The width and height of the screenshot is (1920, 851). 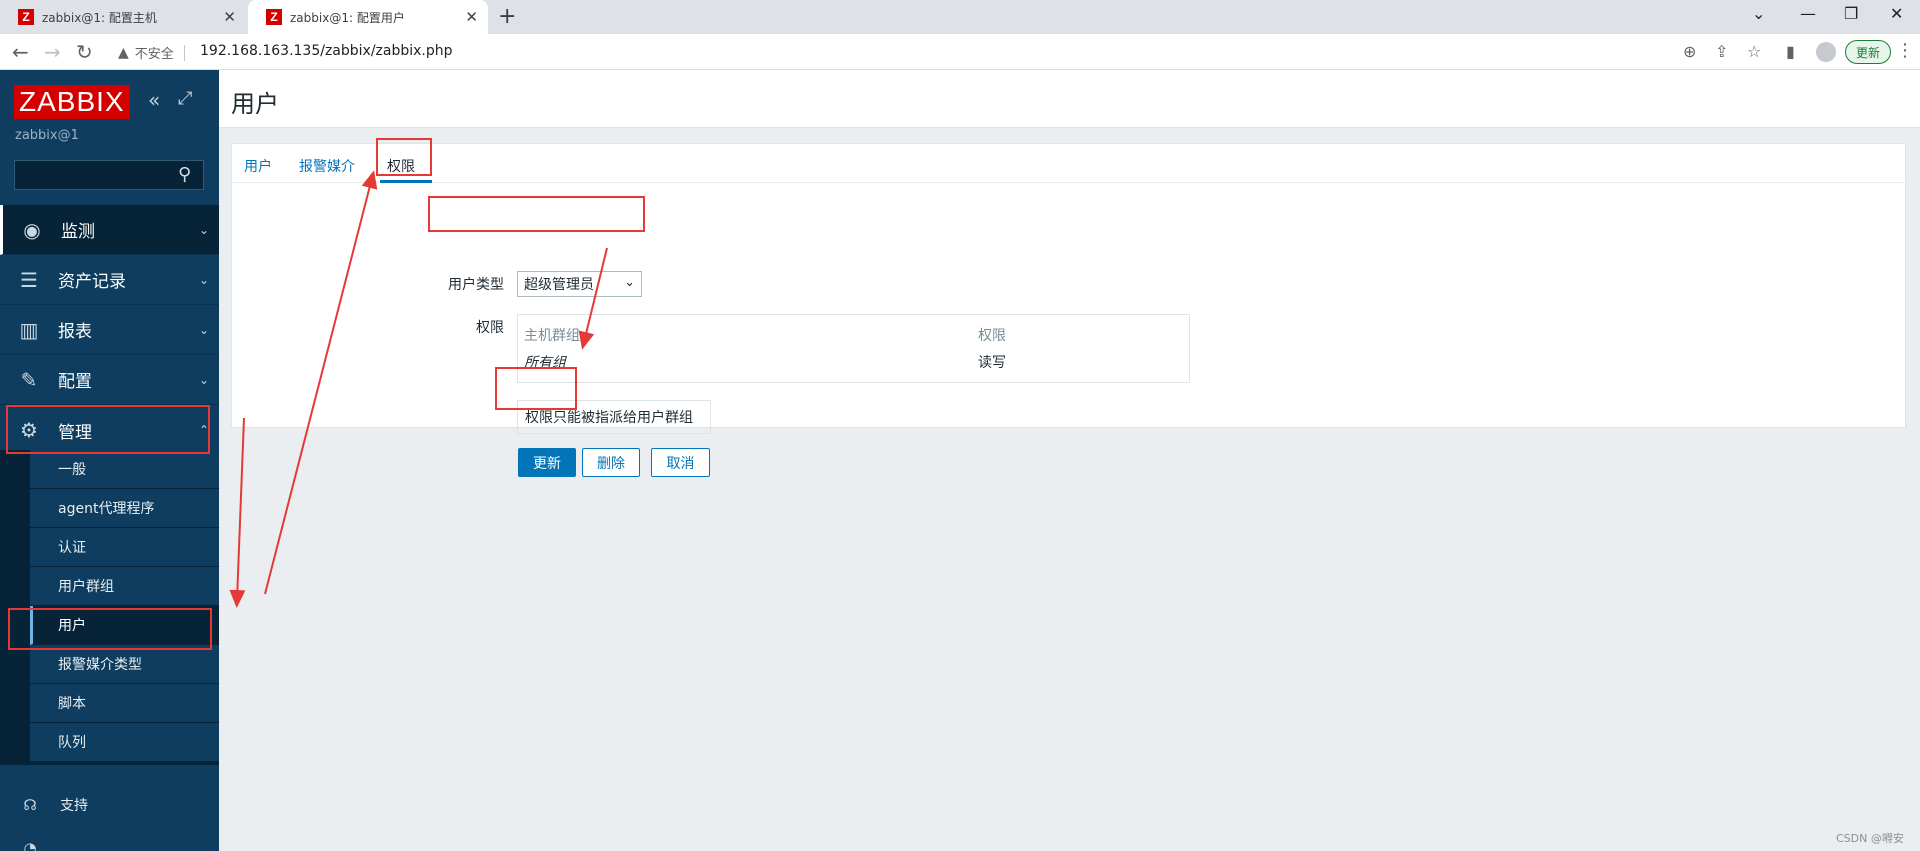 I want to click on menu-reports: ▥ 报表 ⌄, so click(x=109, y=330).